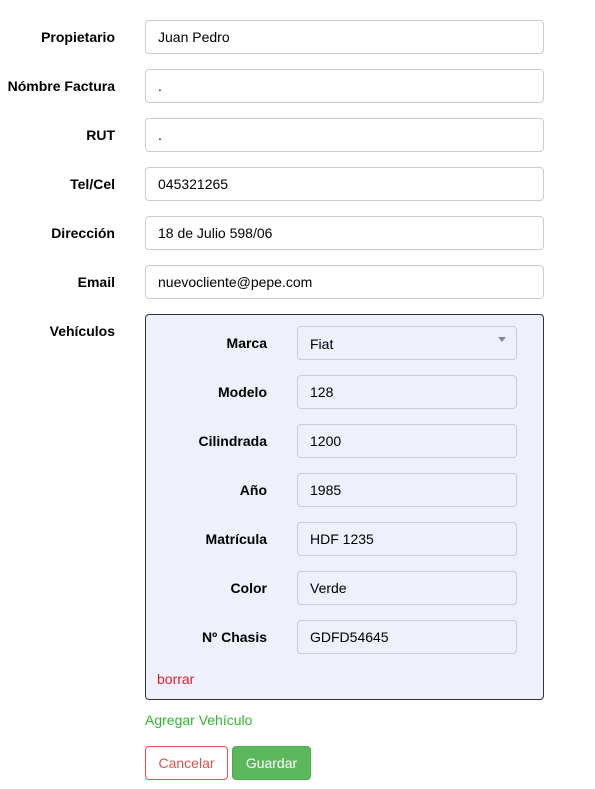  I want to click on displacement-row: Cilindrada, so click(344, 441).